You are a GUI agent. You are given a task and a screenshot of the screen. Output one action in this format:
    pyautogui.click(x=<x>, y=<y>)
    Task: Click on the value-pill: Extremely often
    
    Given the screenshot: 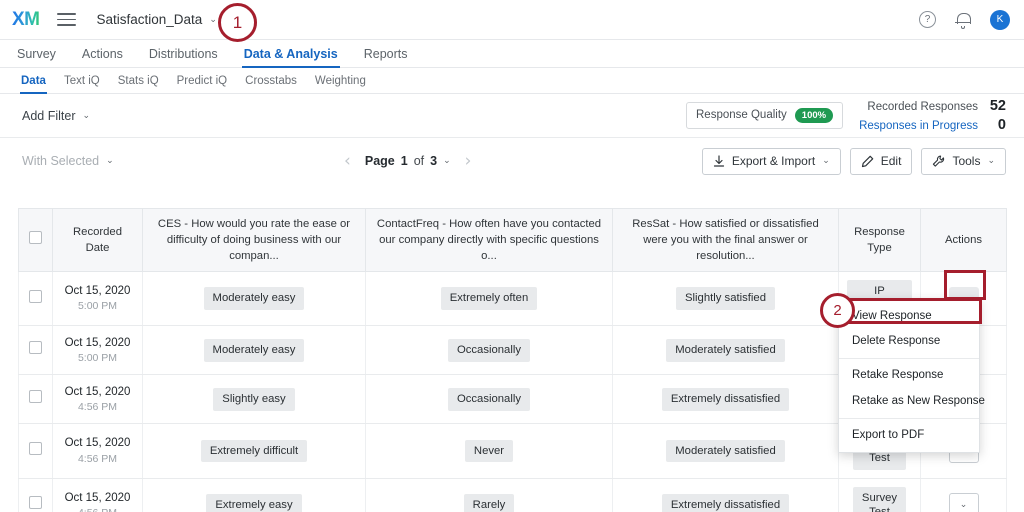 What is the action you would take?
    pyautogui.click(x=489, y=299)
    